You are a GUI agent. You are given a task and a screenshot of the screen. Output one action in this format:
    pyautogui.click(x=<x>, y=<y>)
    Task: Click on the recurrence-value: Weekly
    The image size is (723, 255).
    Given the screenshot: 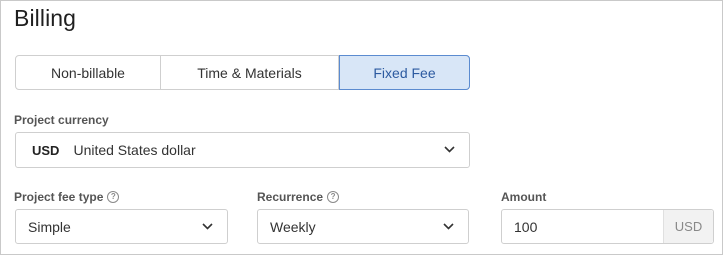 What is the action you would take?
    pyautogui.click(x=293, y=226)
    